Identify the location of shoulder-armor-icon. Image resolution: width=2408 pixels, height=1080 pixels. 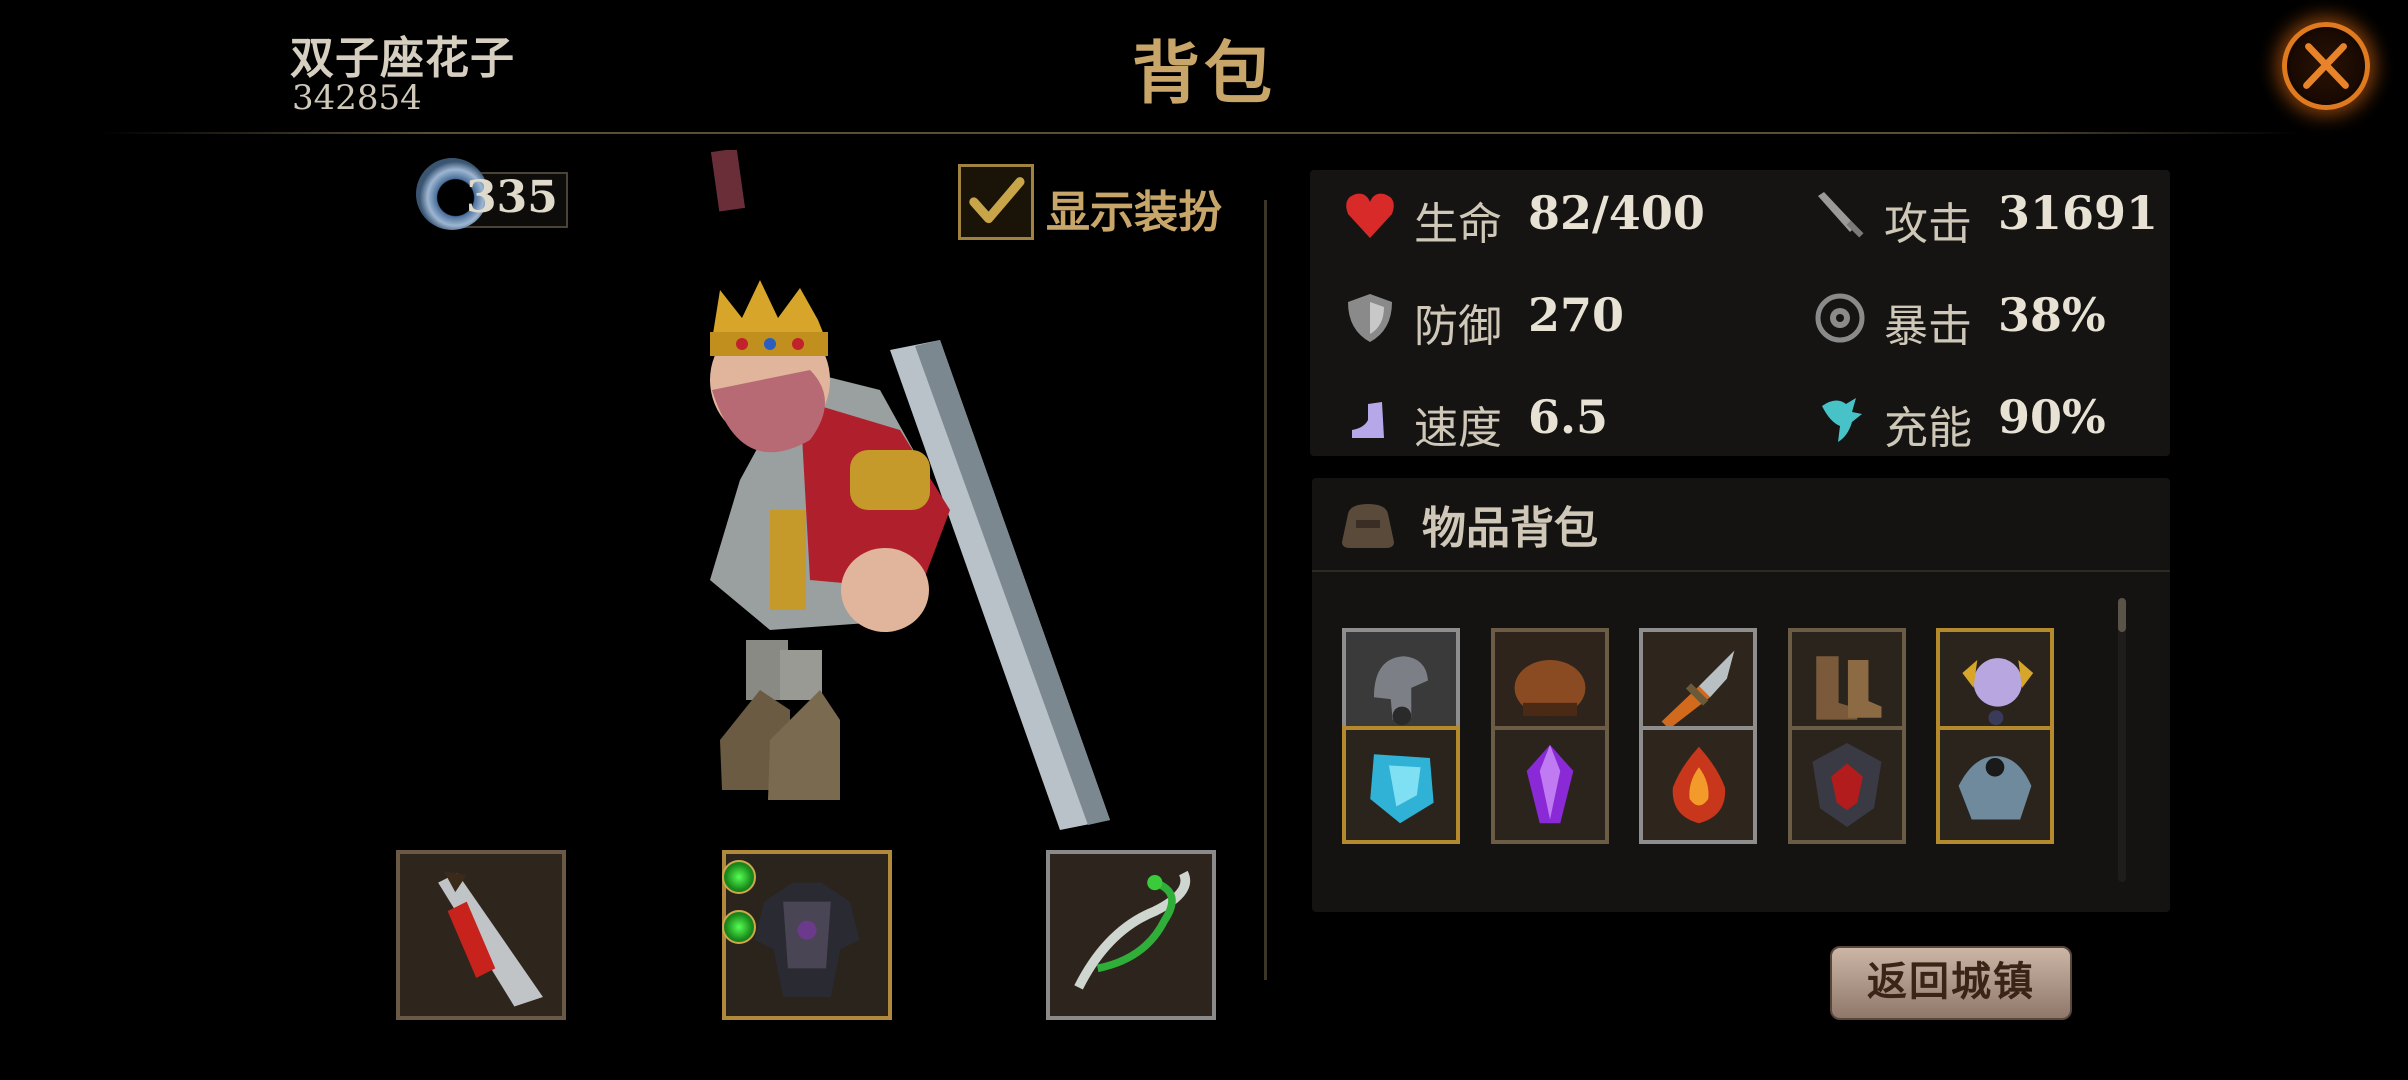
(1995, 785).